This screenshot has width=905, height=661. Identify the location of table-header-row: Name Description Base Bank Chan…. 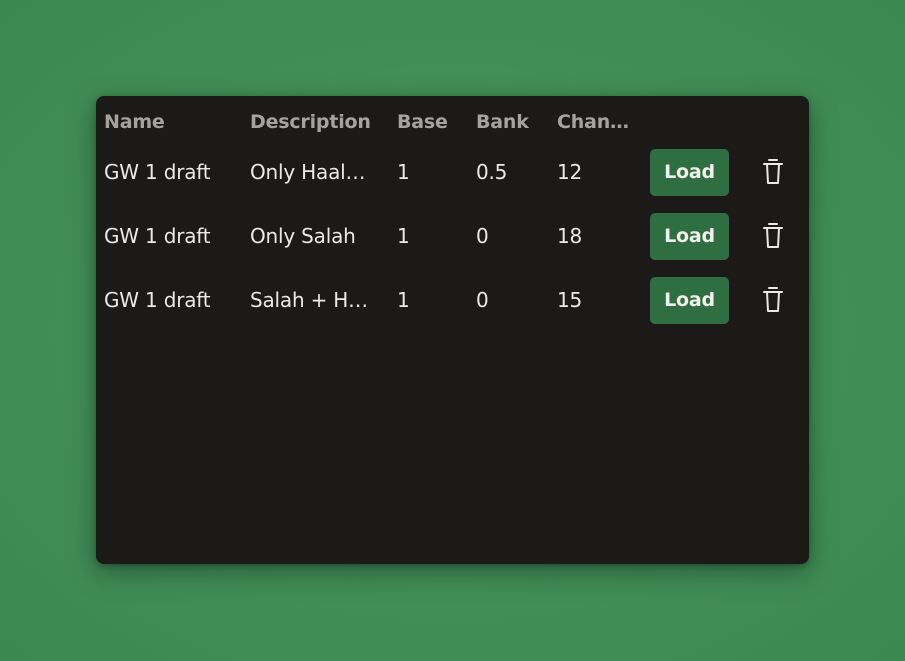
(452, 122).